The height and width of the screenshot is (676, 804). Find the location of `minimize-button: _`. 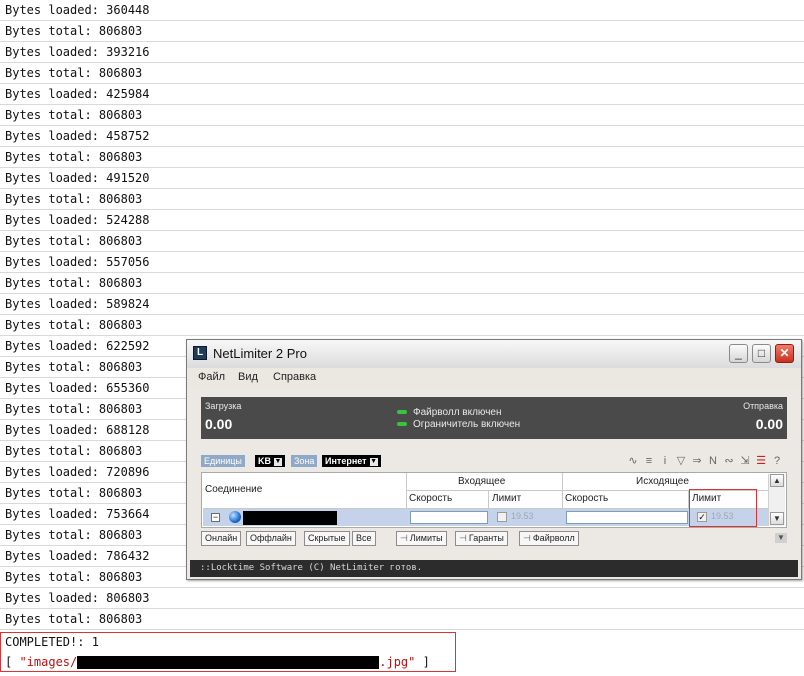

minimize-button: _ is located at coordinates (738, 353).